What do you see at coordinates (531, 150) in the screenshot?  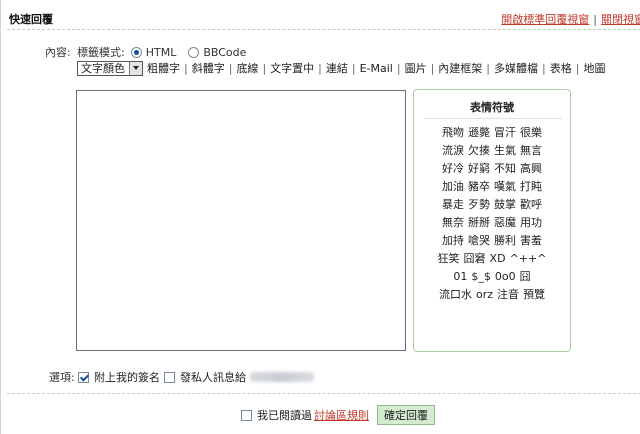 I see `emoticon-item: 無言` at bounding box center [531, 150].